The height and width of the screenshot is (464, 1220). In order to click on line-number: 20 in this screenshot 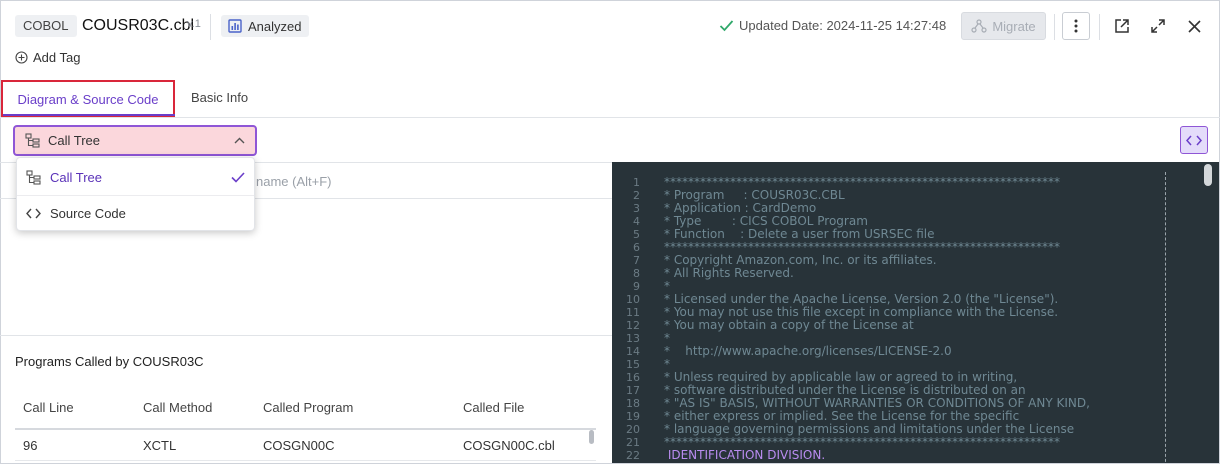, I will do `click(633, 429)`.